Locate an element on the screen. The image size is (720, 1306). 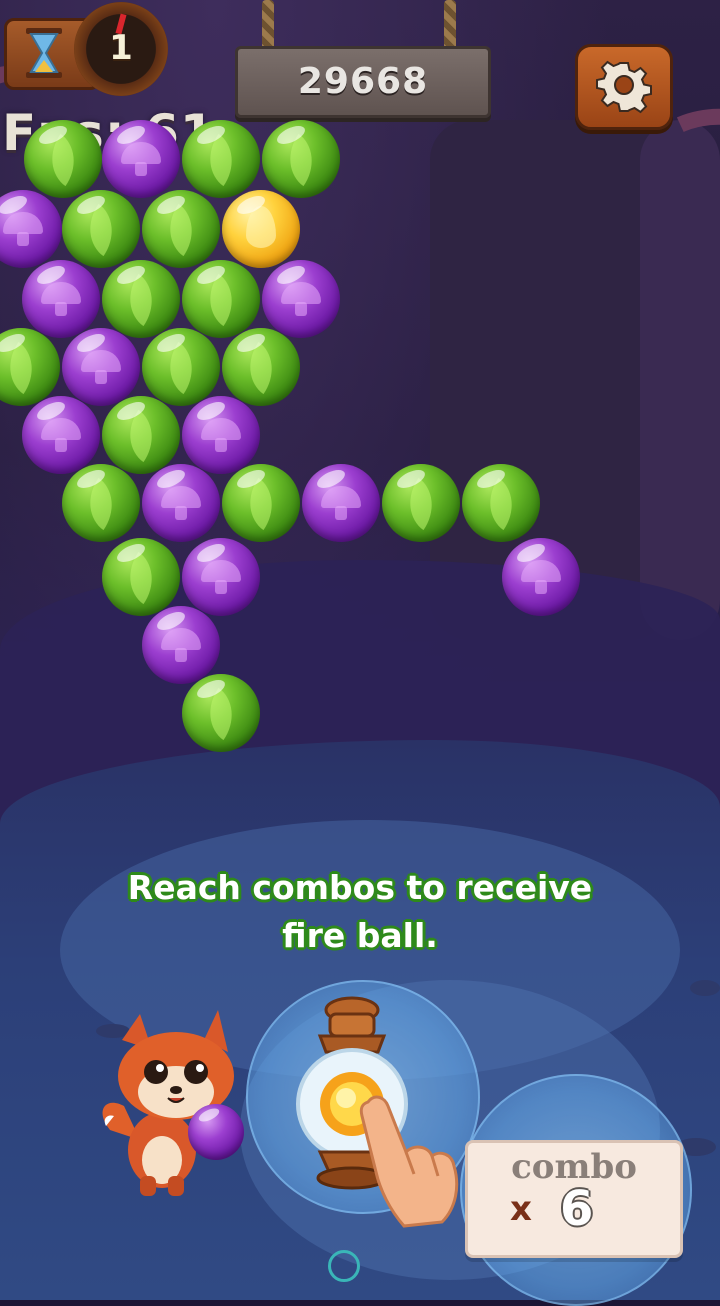
sign-rope-right is located at coordinates (450, 26).